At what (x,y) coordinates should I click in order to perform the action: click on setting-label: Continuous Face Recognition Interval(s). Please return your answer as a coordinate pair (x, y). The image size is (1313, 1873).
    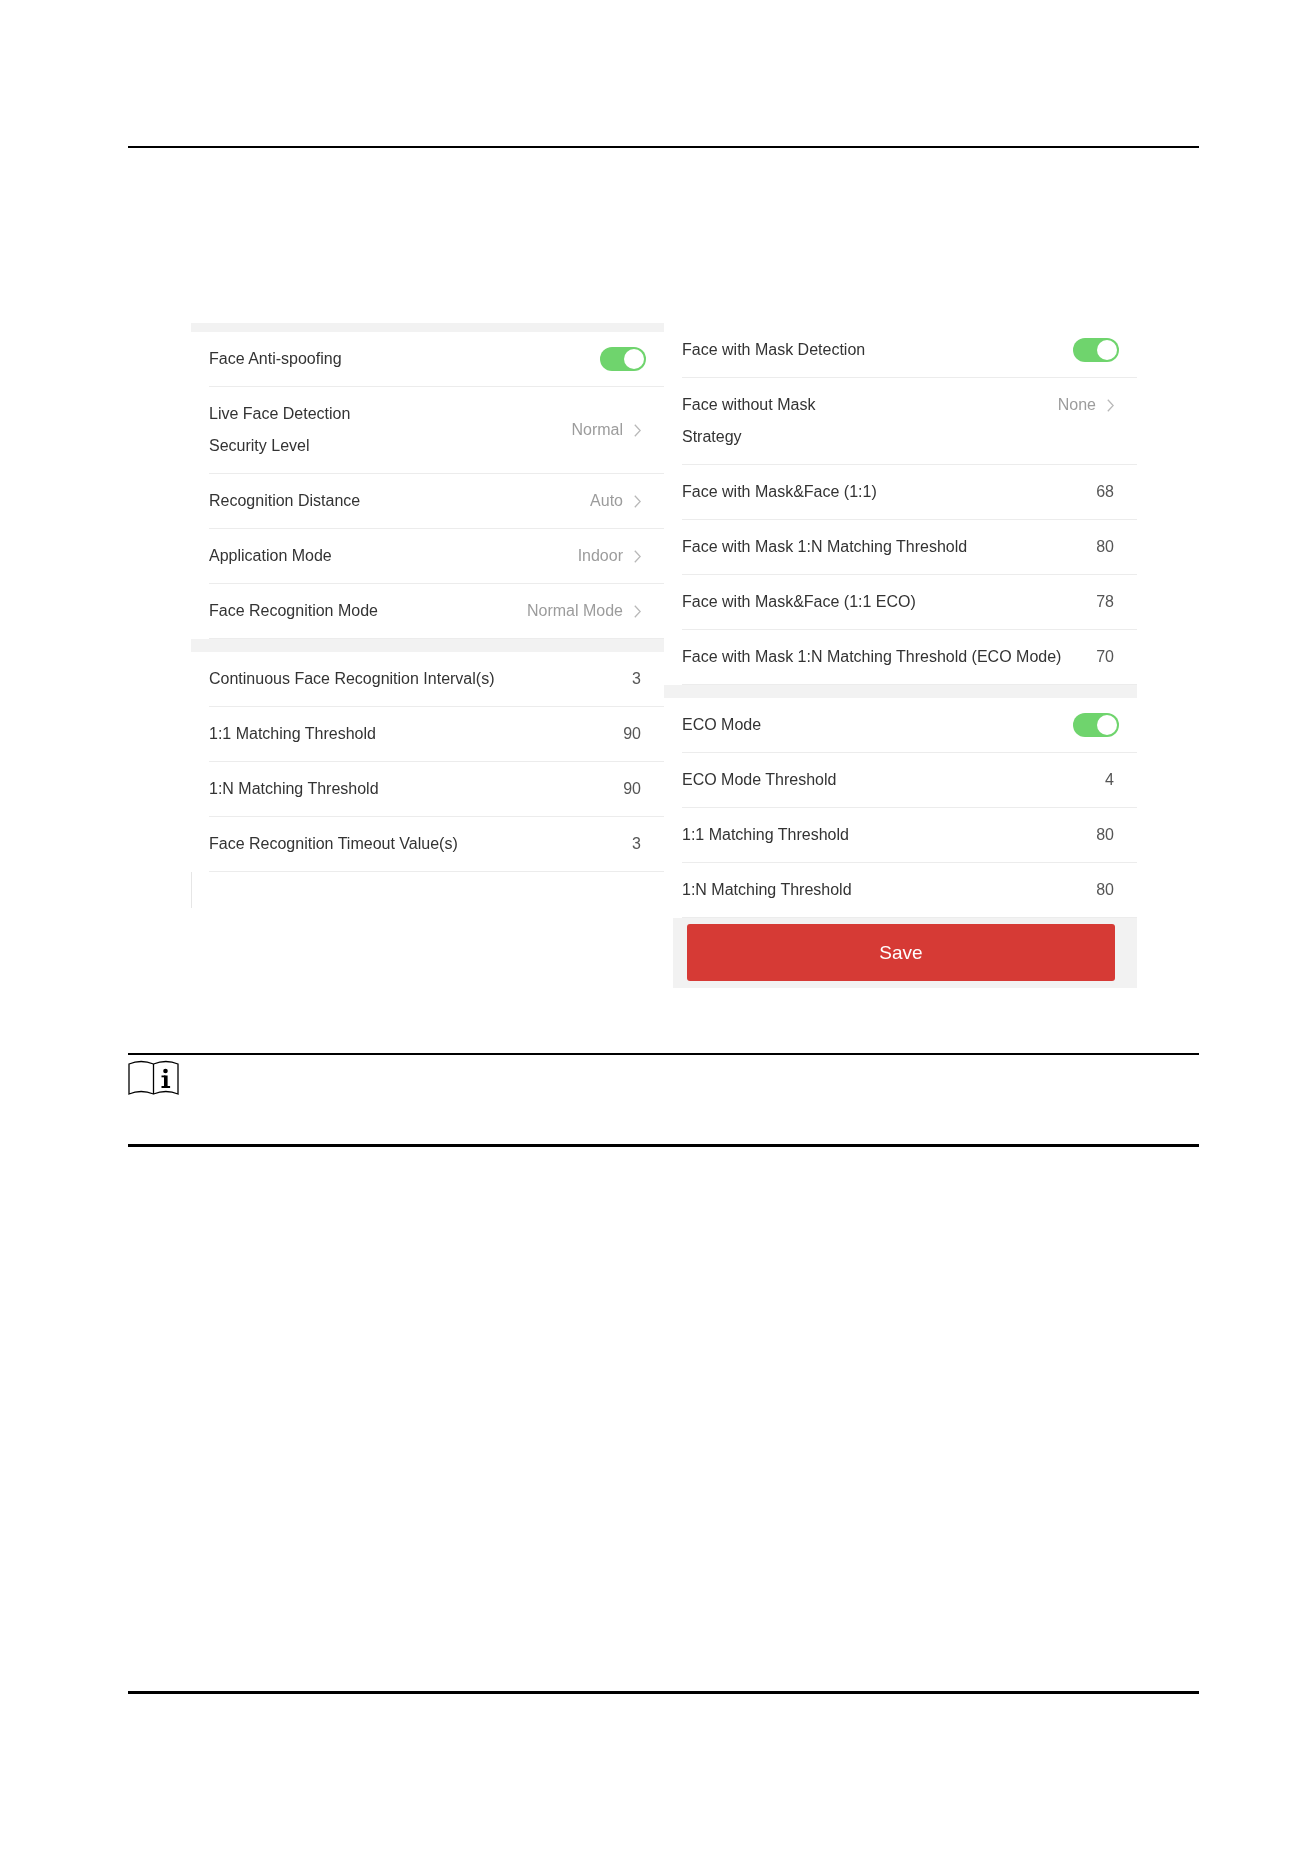
    Looking at the image, I should click on (352, 679).